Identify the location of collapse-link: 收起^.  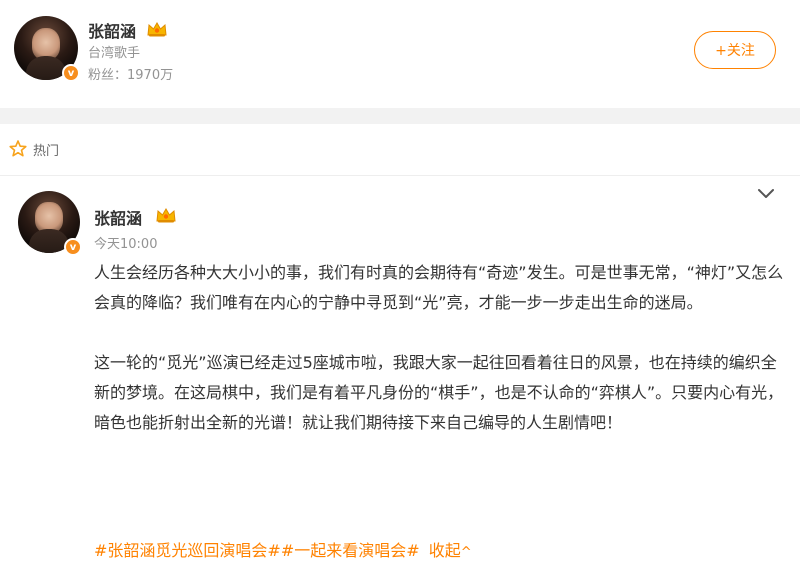
(450, 550).